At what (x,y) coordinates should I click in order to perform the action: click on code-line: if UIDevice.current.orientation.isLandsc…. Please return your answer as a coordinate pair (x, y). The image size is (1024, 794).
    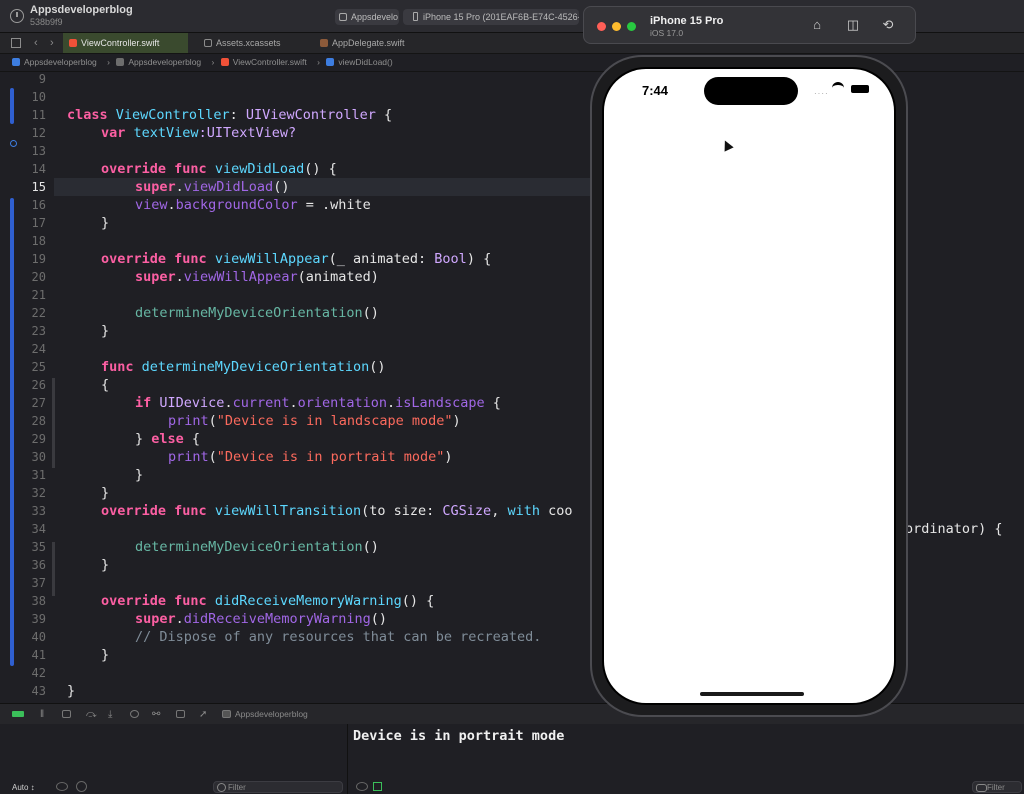
    Looking at the image, I should click on (318, 403).